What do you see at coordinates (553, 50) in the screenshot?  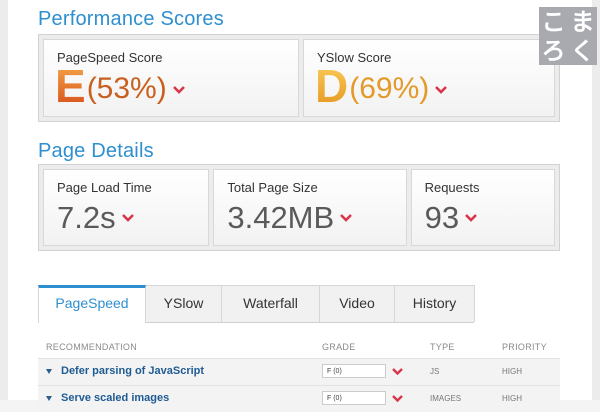 I see `logo-char: ろ` at bounding box center [553, 50].